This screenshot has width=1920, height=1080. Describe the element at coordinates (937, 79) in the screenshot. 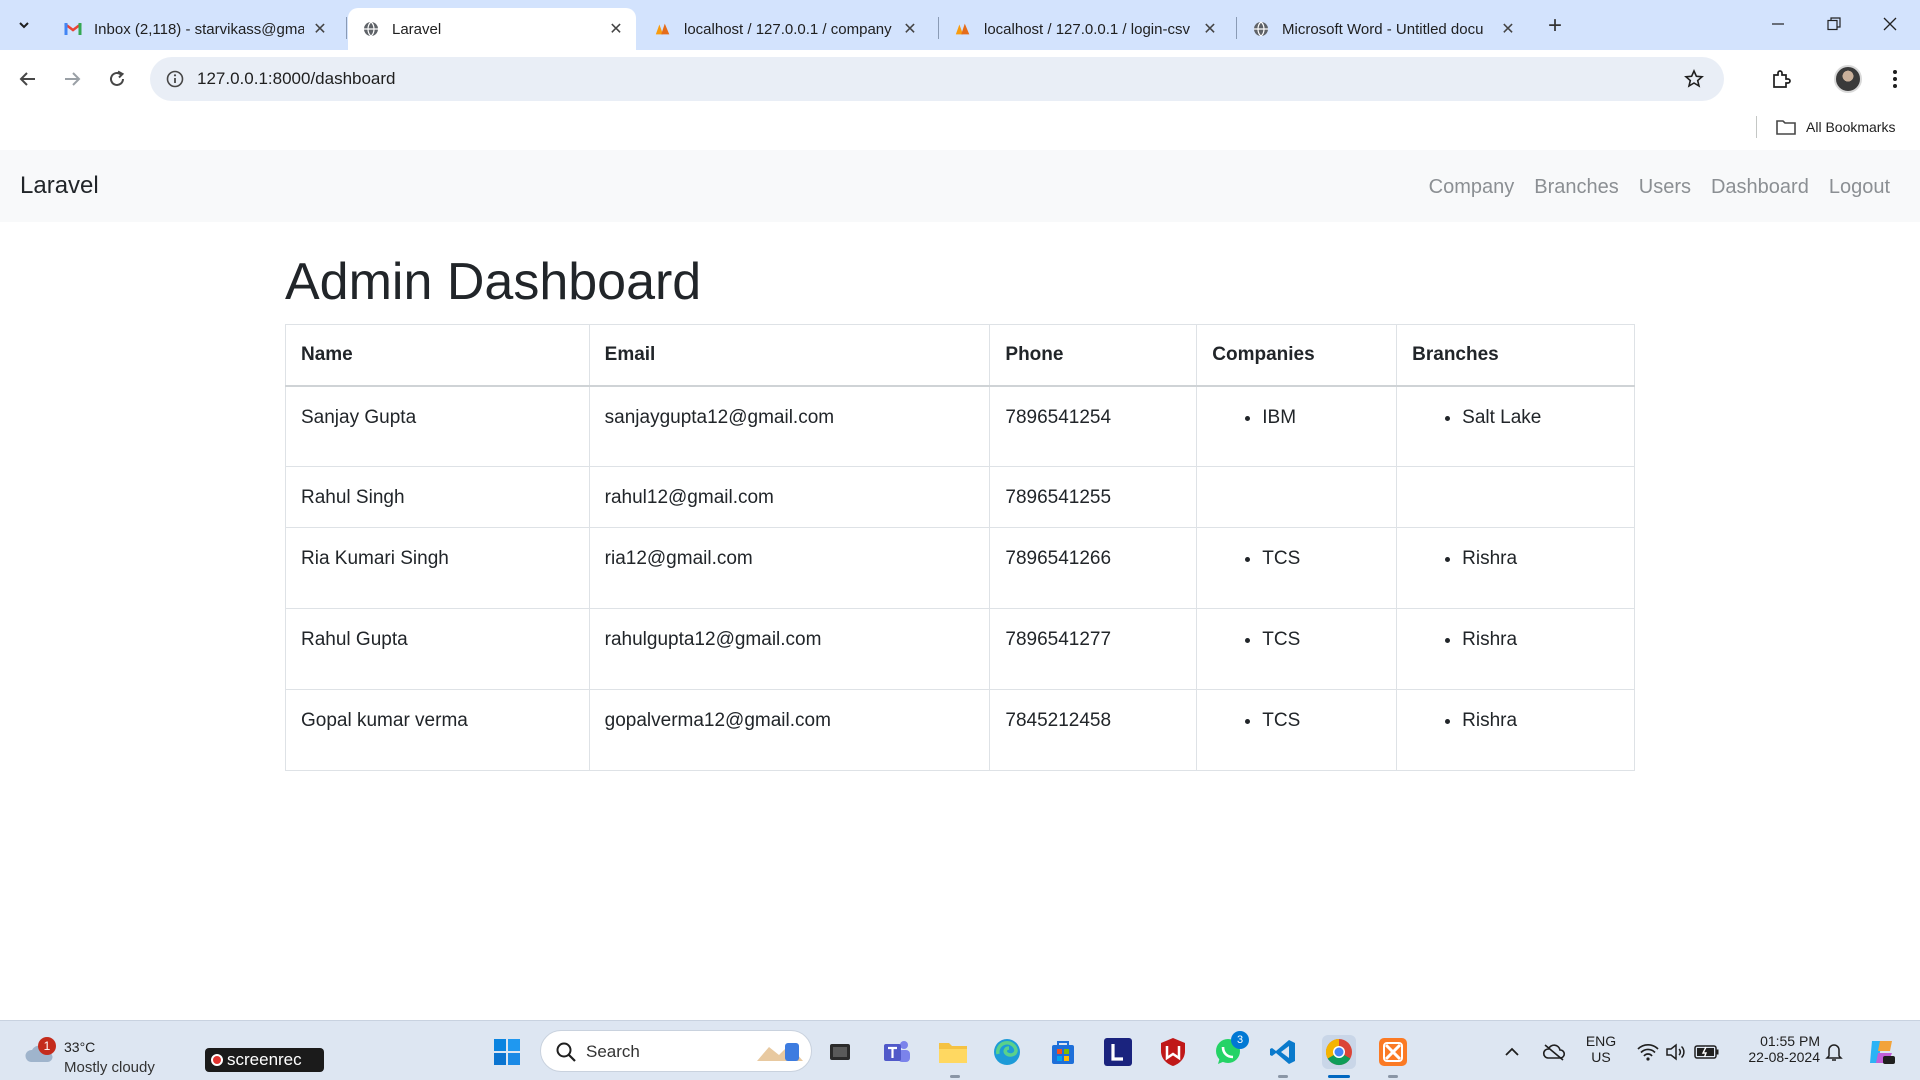

I see `address-bar: 127.0.0.1:8000/dashboard` at that location.